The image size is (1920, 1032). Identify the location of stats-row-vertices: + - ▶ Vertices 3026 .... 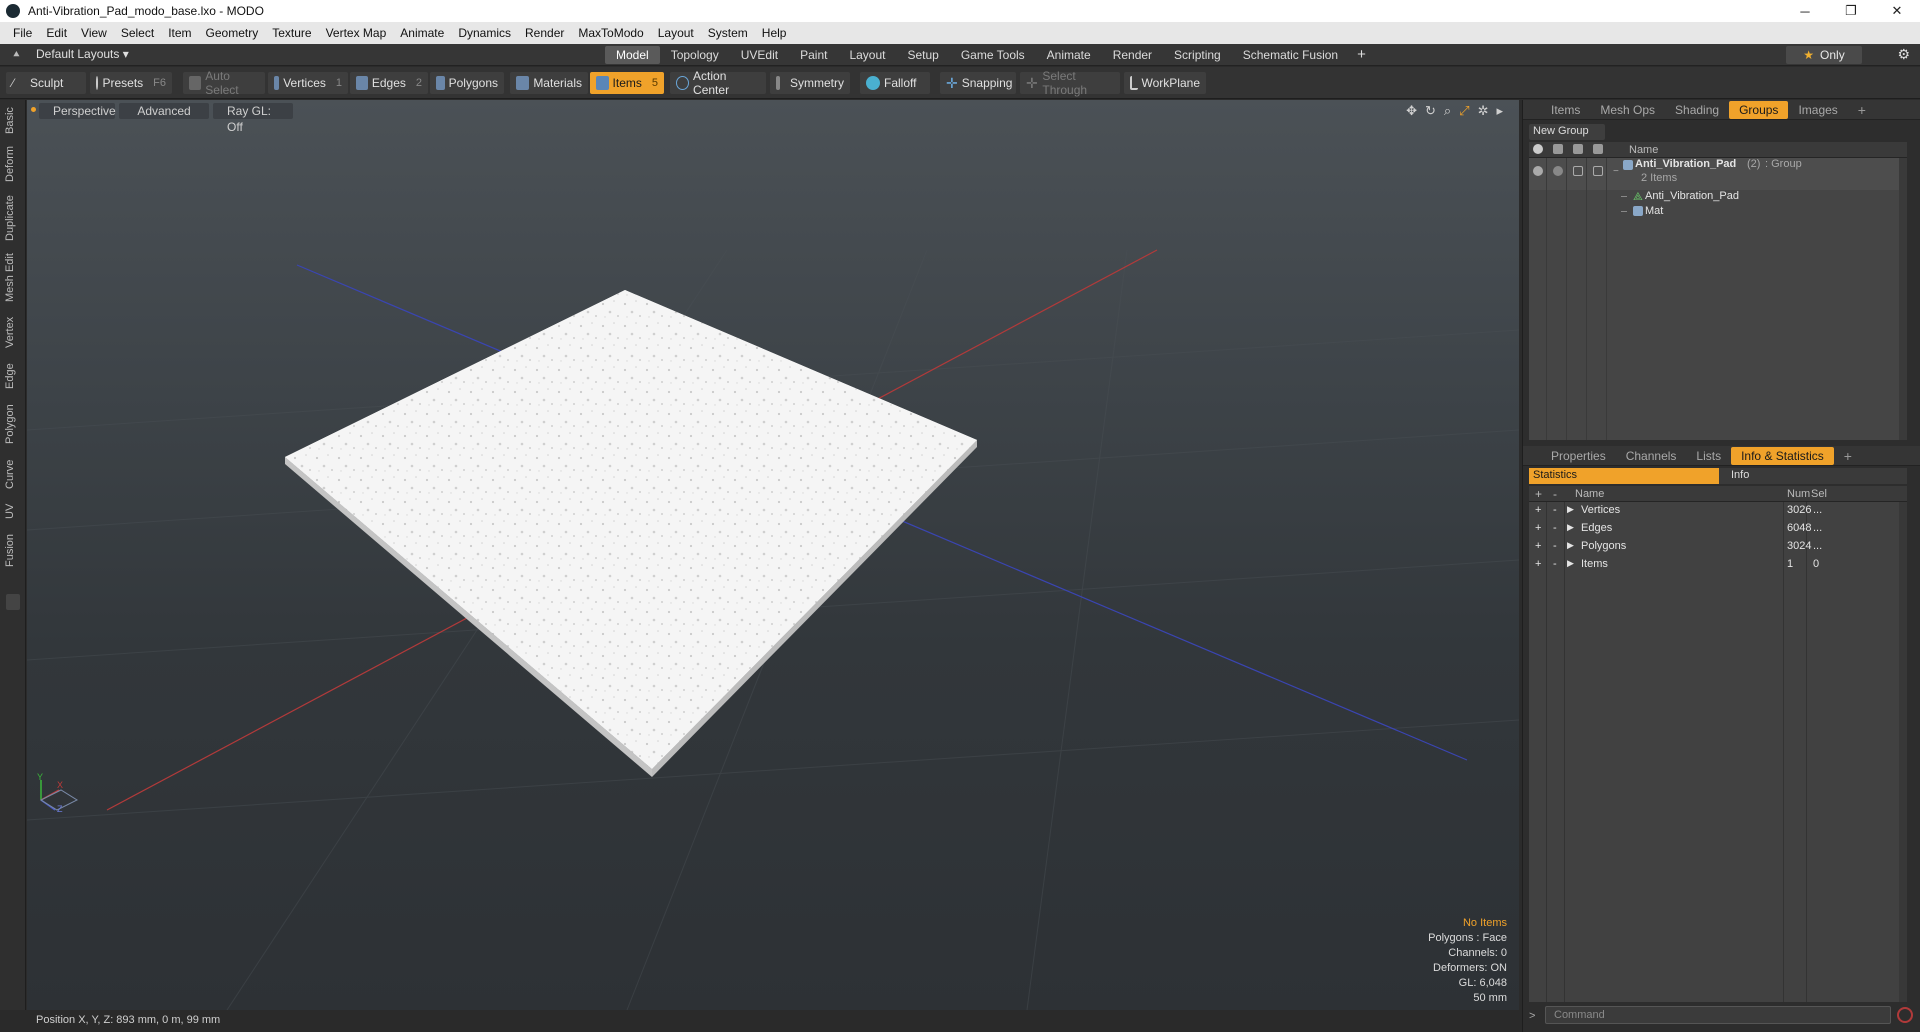
(1718, 511).